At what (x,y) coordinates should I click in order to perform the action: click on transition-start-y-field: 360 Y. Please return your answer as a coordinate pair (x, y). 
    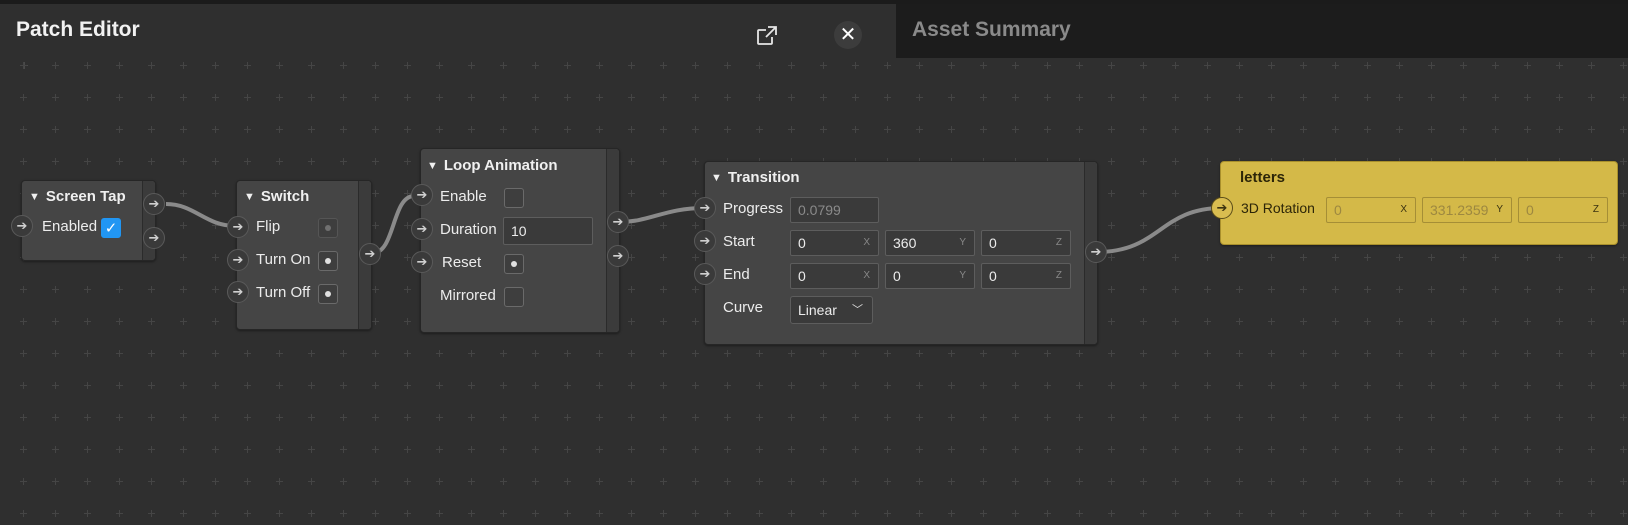
    Looking at the image, I should click on (930, 243).